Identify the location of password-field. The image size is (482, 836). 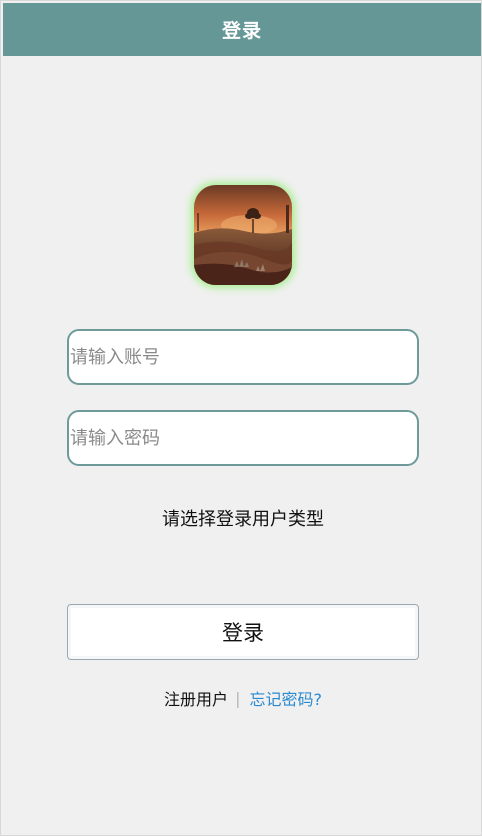
(243, 438).